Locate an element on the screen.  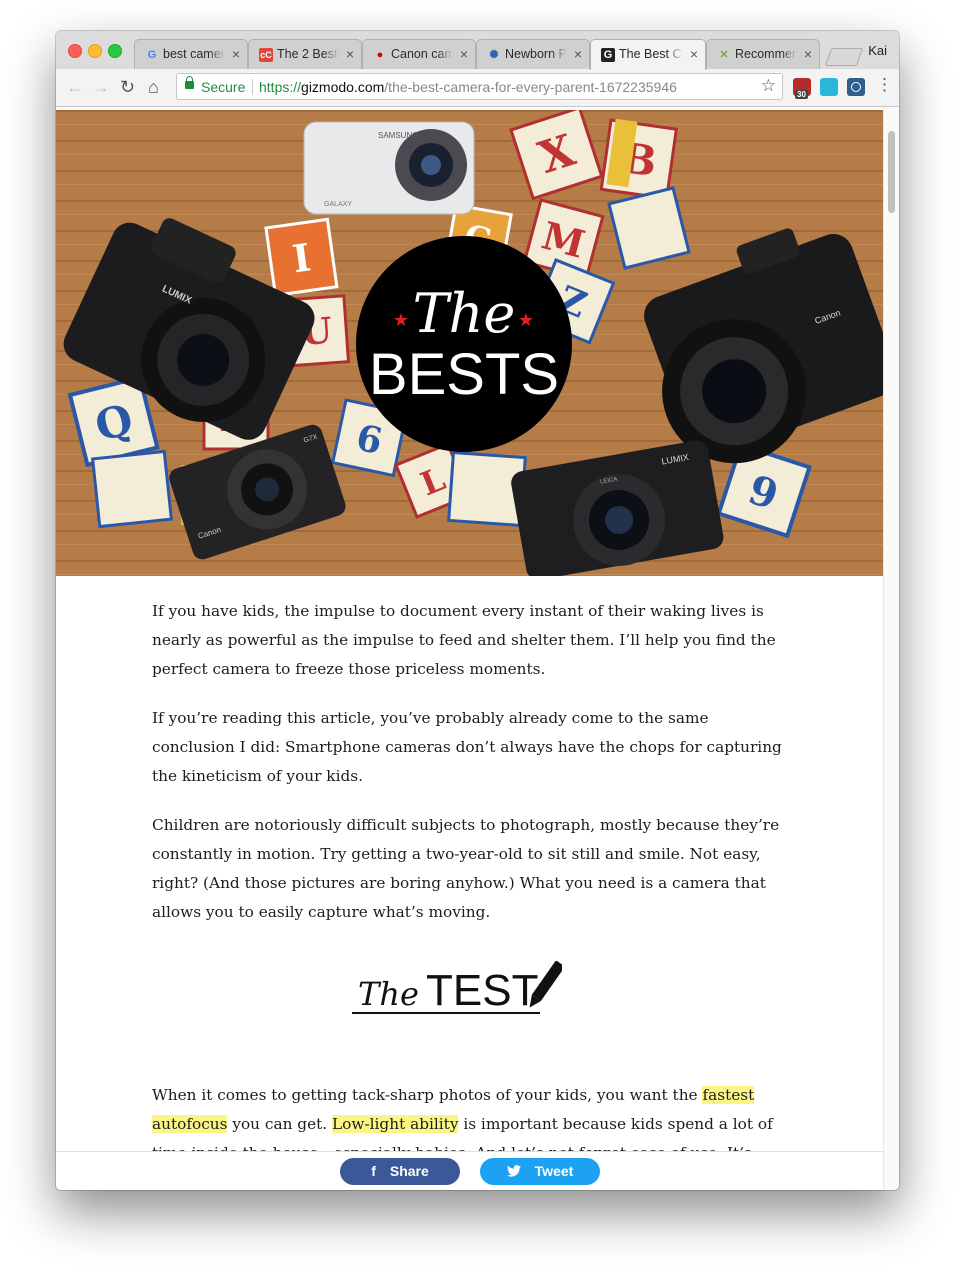
paragraph-text: you can get. is located at coordinates (280, 1124).